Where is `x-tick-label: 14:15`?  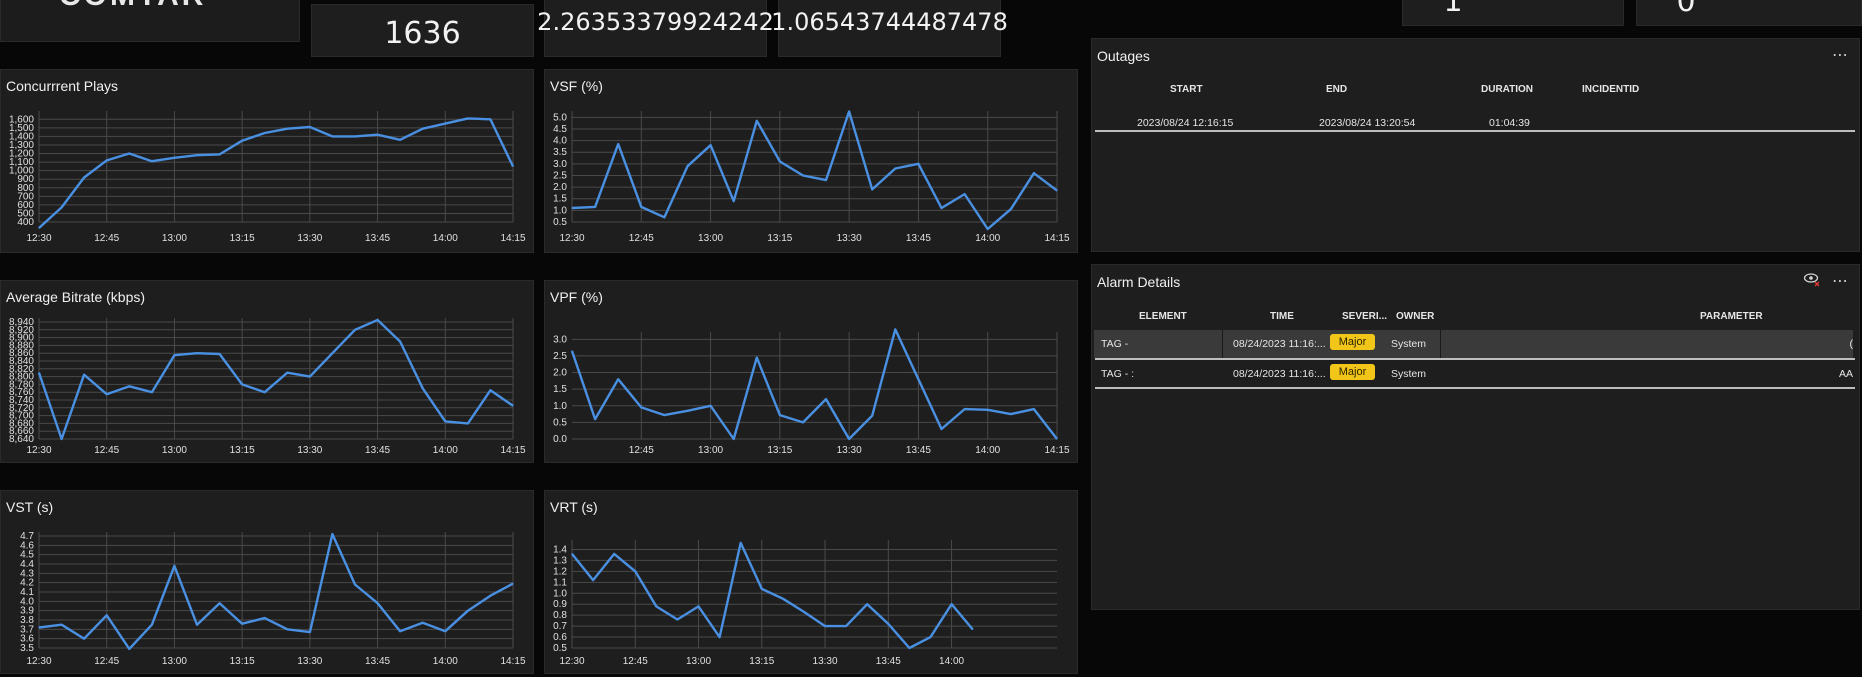
x-tick-label: 14:15 is located at coordinates (1056, 450).